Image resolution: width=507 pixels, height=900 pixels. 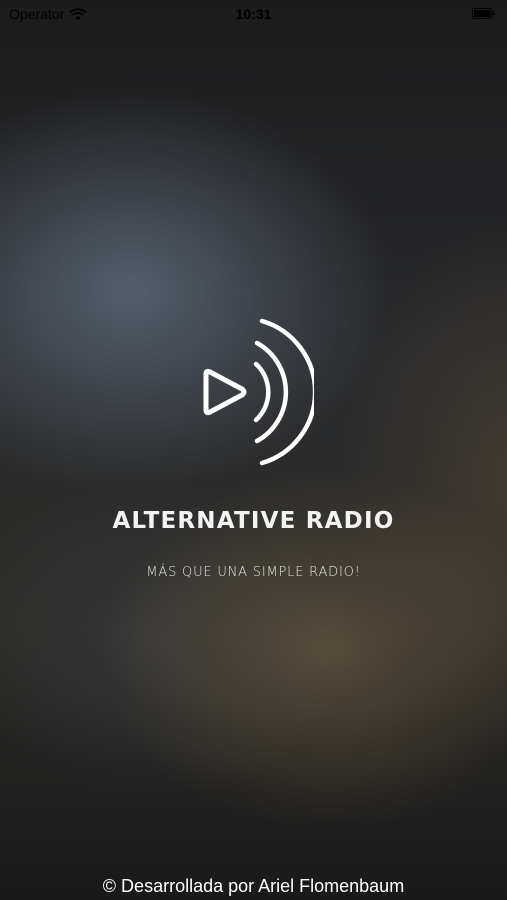 I want to click on status-bar: Operator 10:31, so click(x=253, y=15).